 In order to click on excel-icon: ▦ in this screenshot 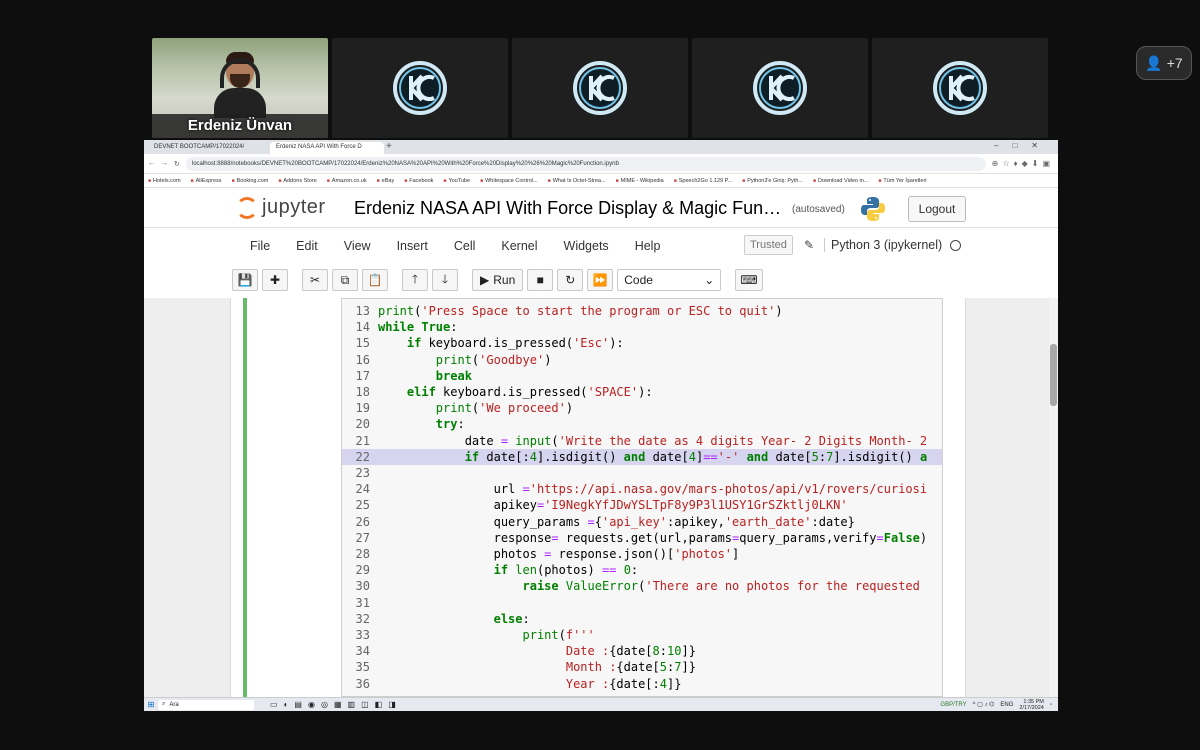, I will do `click(338, 704)`.